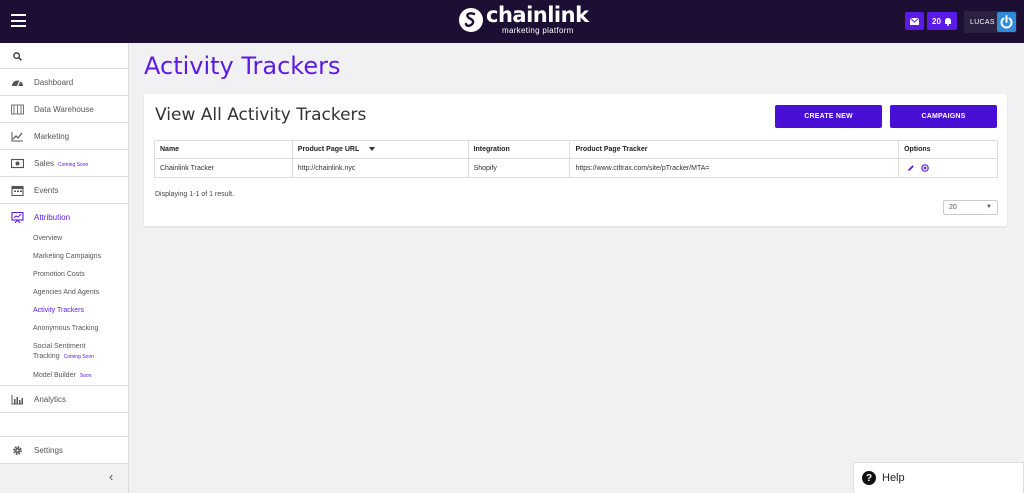  What do you see at coordinates (50, 399) in the screenshot?
I see `sidebar-item-label: Analytics` at bounding box center [50, 399].